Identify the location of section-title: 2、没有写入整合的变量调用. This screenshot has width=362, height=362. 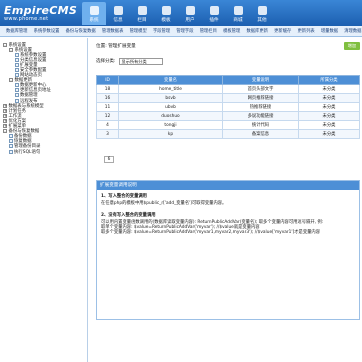
(128, 215).